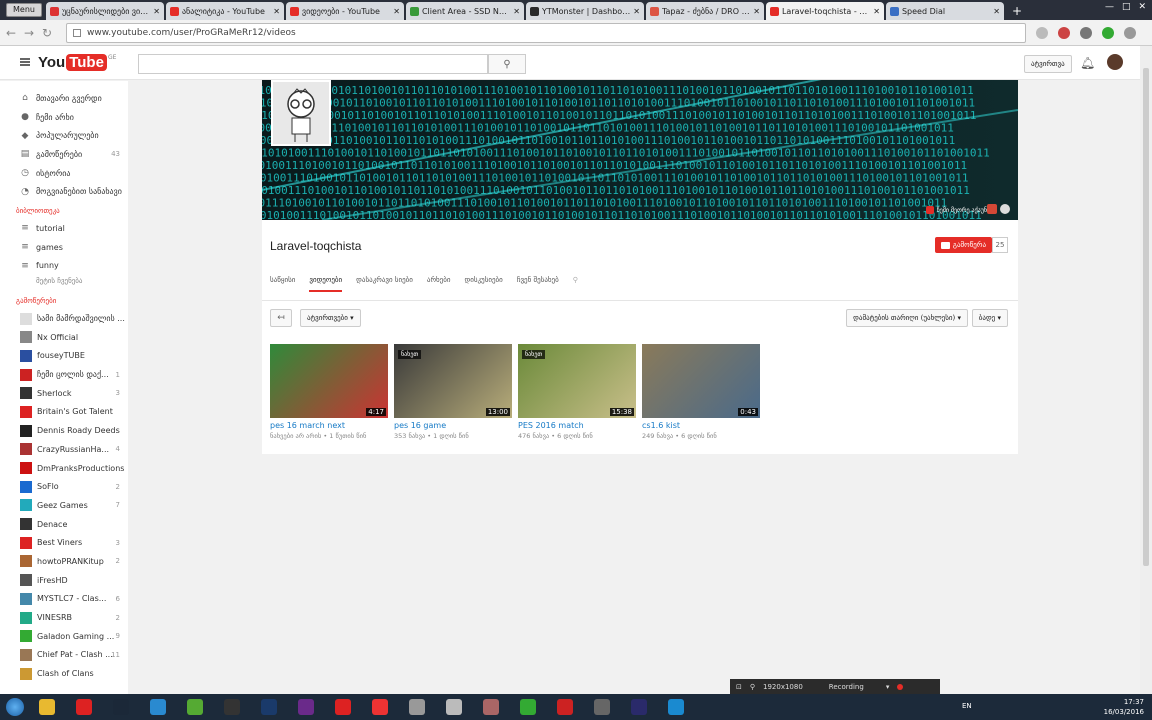 Image resolution: width=1152 pixels, height=720 pixels. What do you see at coordinates (584, 11) in the screenshot?
I see `browser-tab: YTMonster | Dashboard ✕` at bounding box center [584, 11].